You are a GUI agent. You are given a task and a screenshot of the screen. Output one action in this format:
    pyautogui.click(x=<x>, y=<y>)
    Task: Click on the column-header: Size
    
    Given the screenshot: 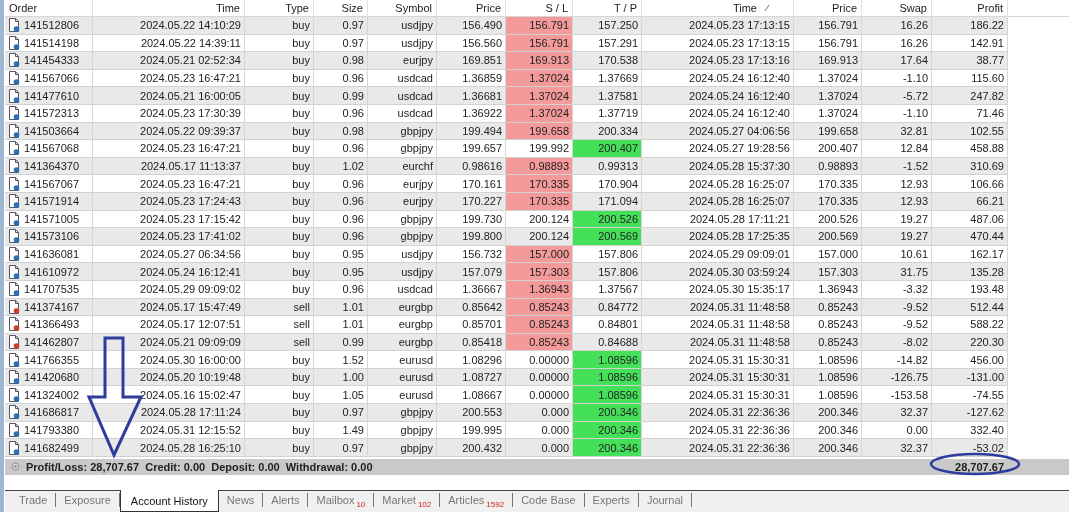 What is the action you would take?
    pyautogui.click(x=341, y=8)
    